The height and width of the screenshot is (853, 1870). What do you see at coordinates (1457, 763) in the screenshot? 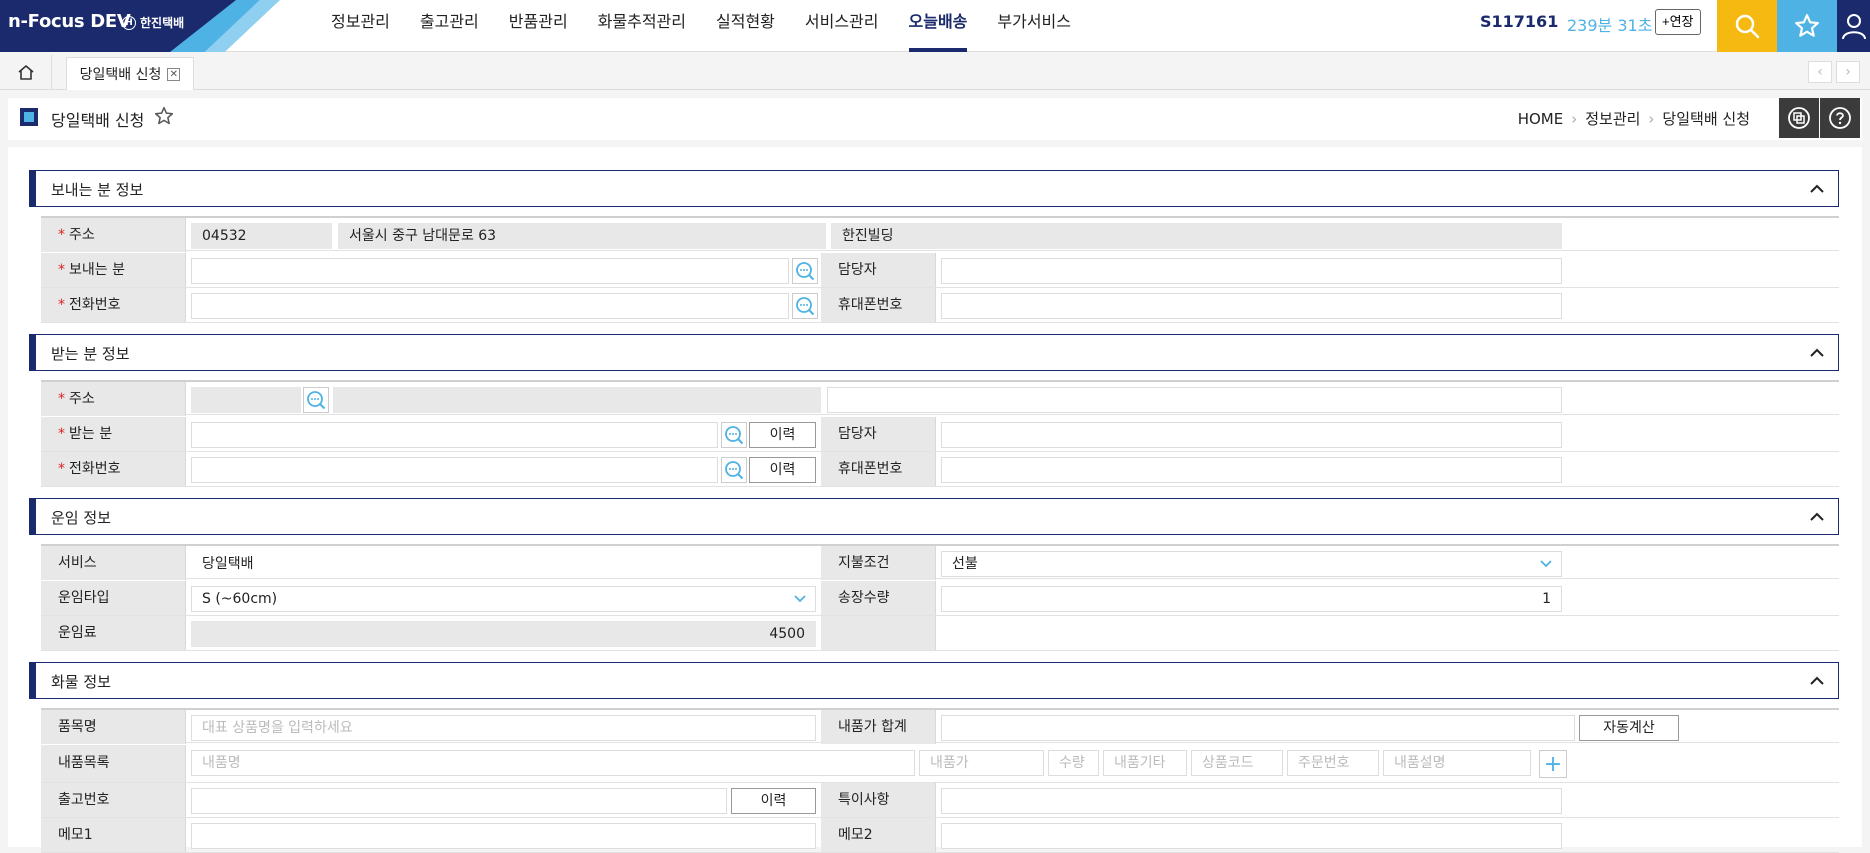
I see `list-desc-input: 내품설명` at bounding box center [1457, 763].